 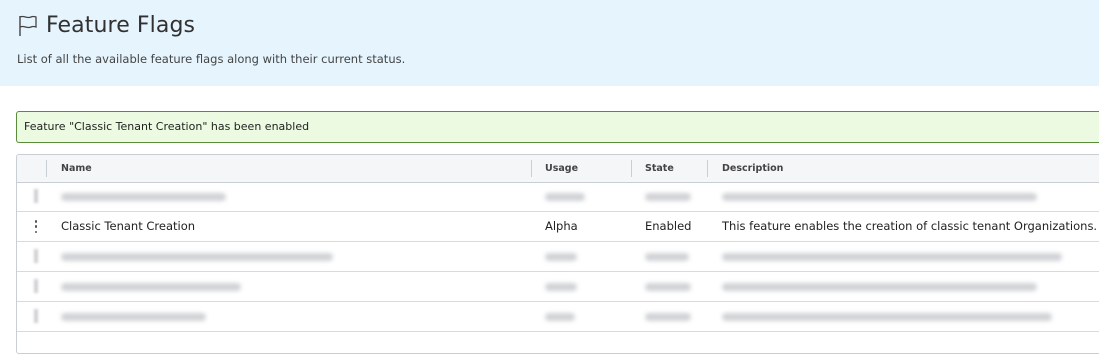 I want to click on grid-header: Name Usage State Description, so click(x=558, y=169).